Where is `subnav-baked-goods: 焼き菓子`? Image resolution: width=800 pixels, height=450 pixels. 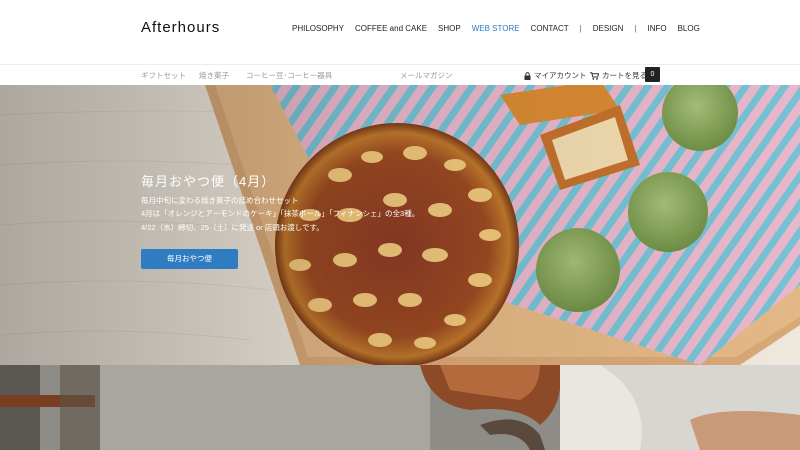 subnav-baked-goods: 焼き菓子 is located at coordinates (214, 75).